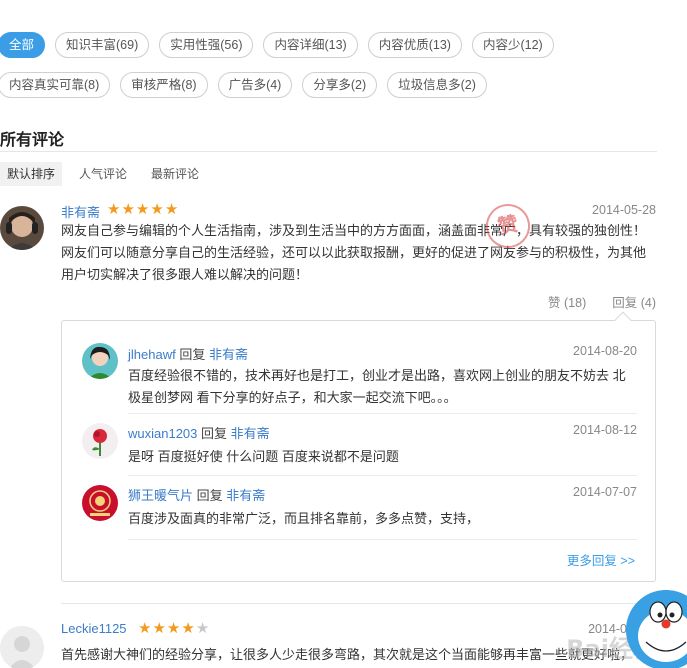 The image size is (687, 668). What do you see at coordinates (359, 603) in the screenshot?
I see `review-divider` at bounding box center [359, 603].